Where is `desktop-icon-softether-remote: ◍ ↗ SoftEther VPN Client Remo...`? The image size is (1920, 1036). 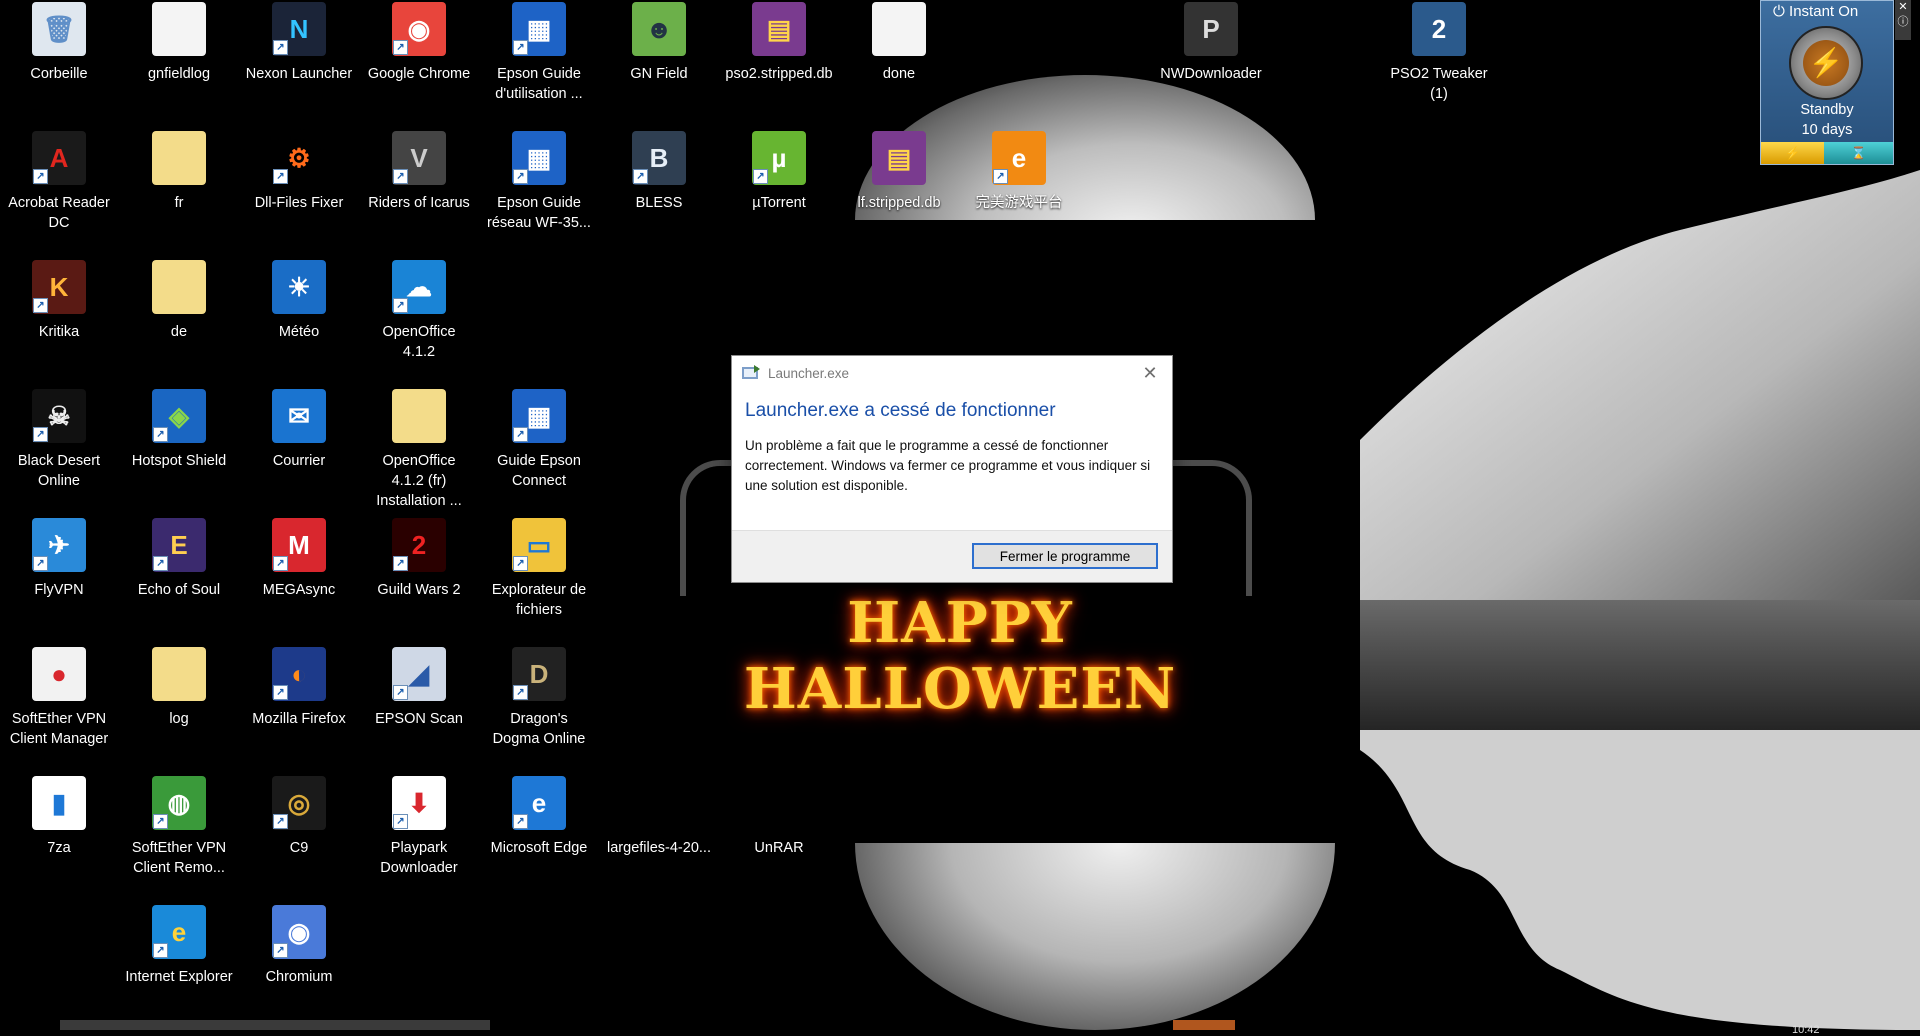 desktop-icon-softether-remote: ◍ ↗ SoftEther VPN Client Remo... is located at coordinates (179, 827).